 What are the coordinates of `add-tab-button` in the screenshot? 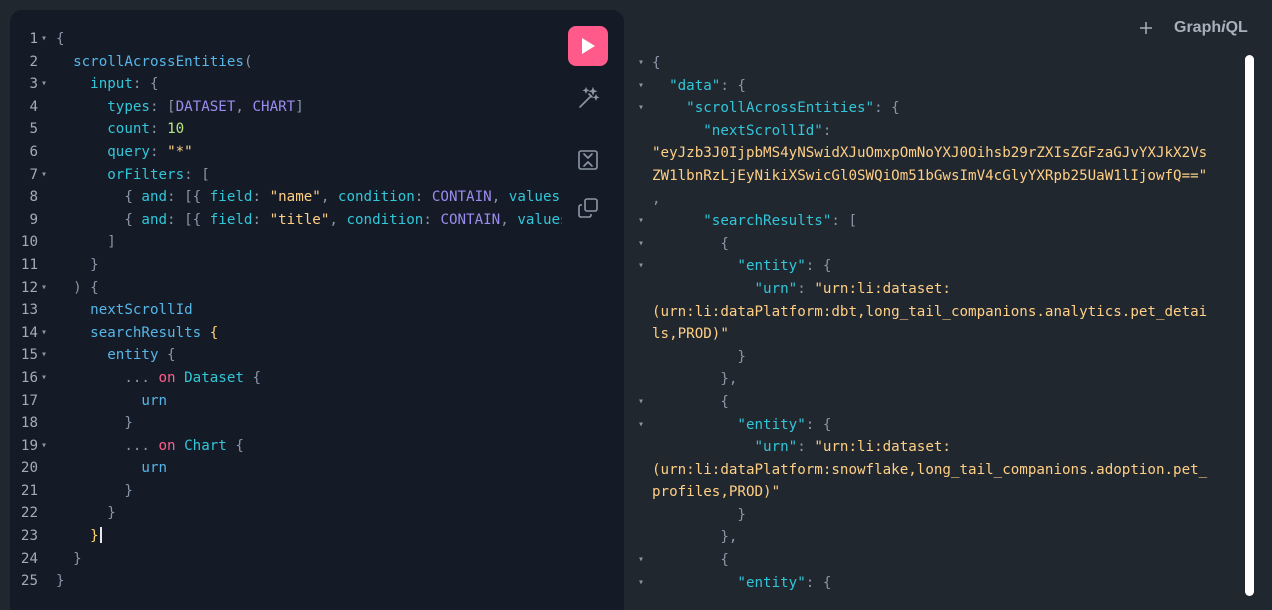 It's located at (1146, 28).